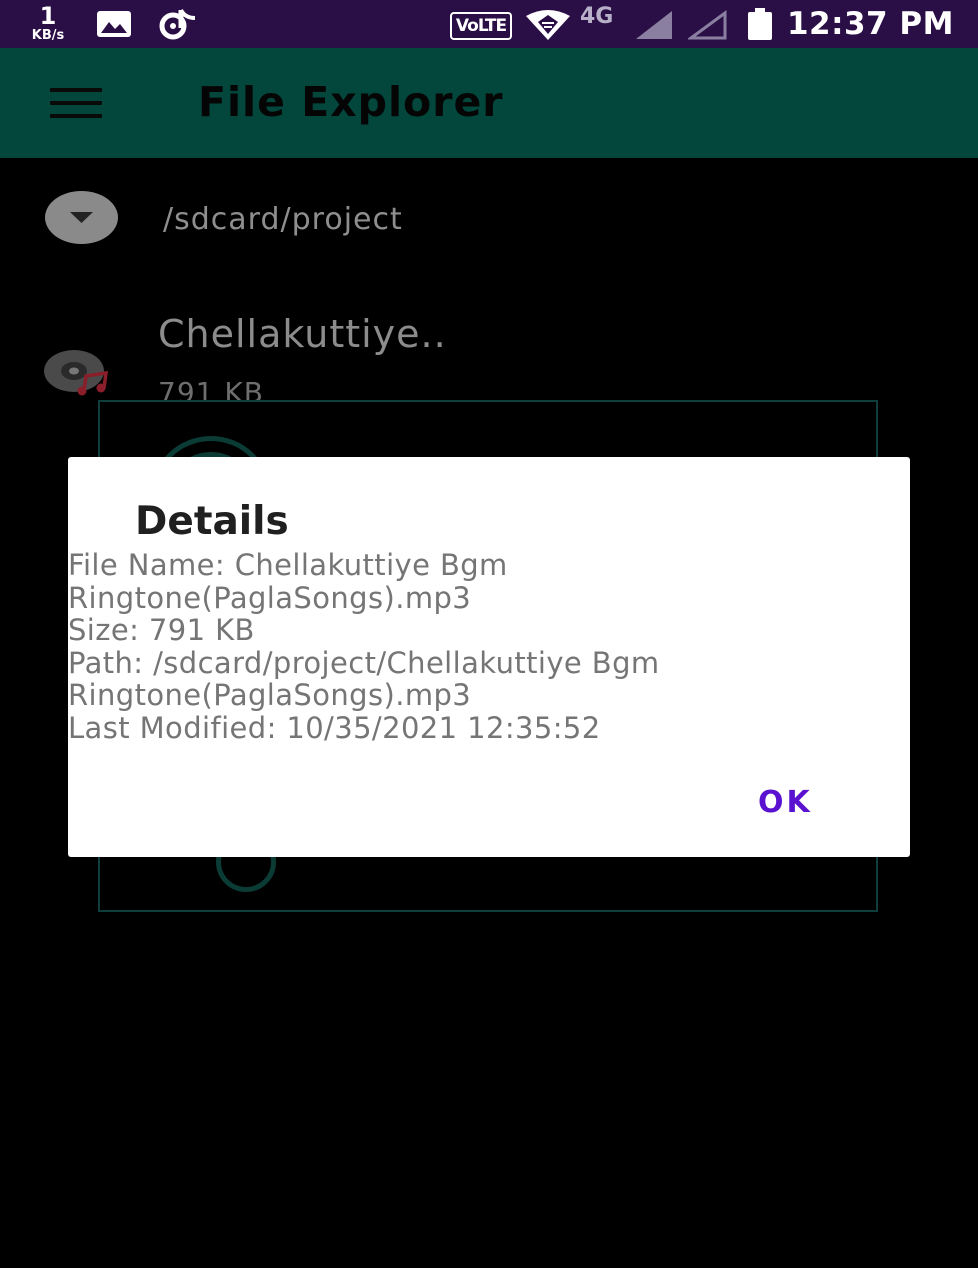 The width and height of the screenshot is (978, 1268). What do you see at coordinates (48, 16) in the screenshot?
I see `network-speed-value: 1` at bounding box center [48, 16].